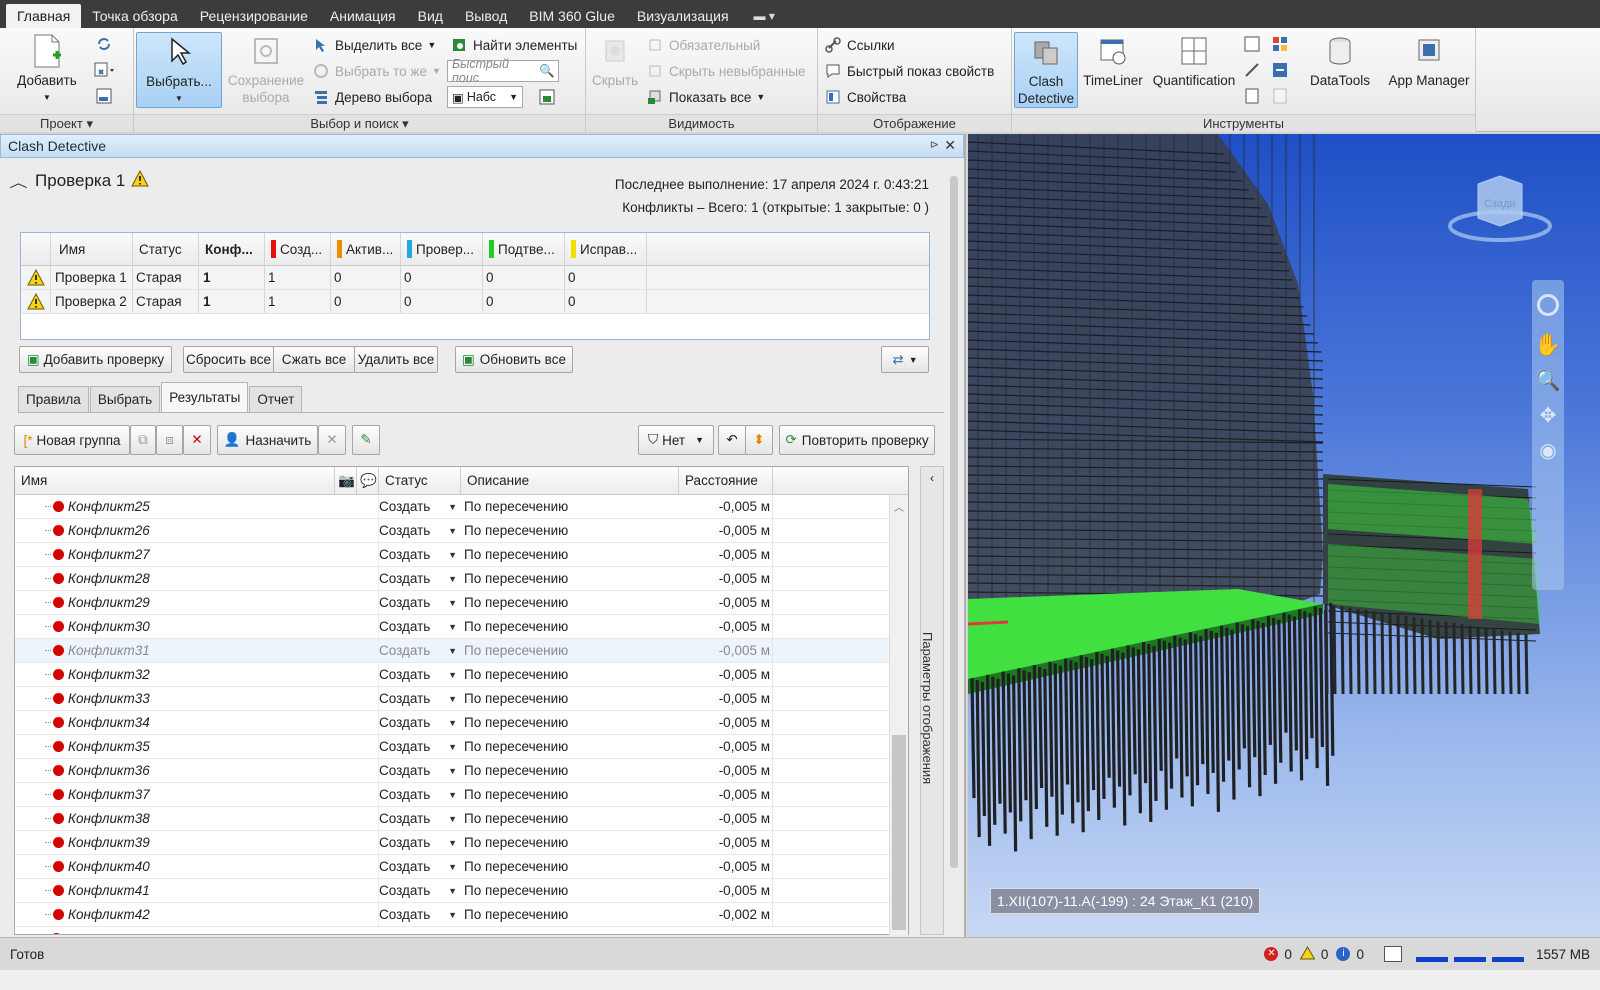  I want to click on clash-row: Конфликт34 Создать ▼ По пересечению -0,005 м, so click(461, 722).